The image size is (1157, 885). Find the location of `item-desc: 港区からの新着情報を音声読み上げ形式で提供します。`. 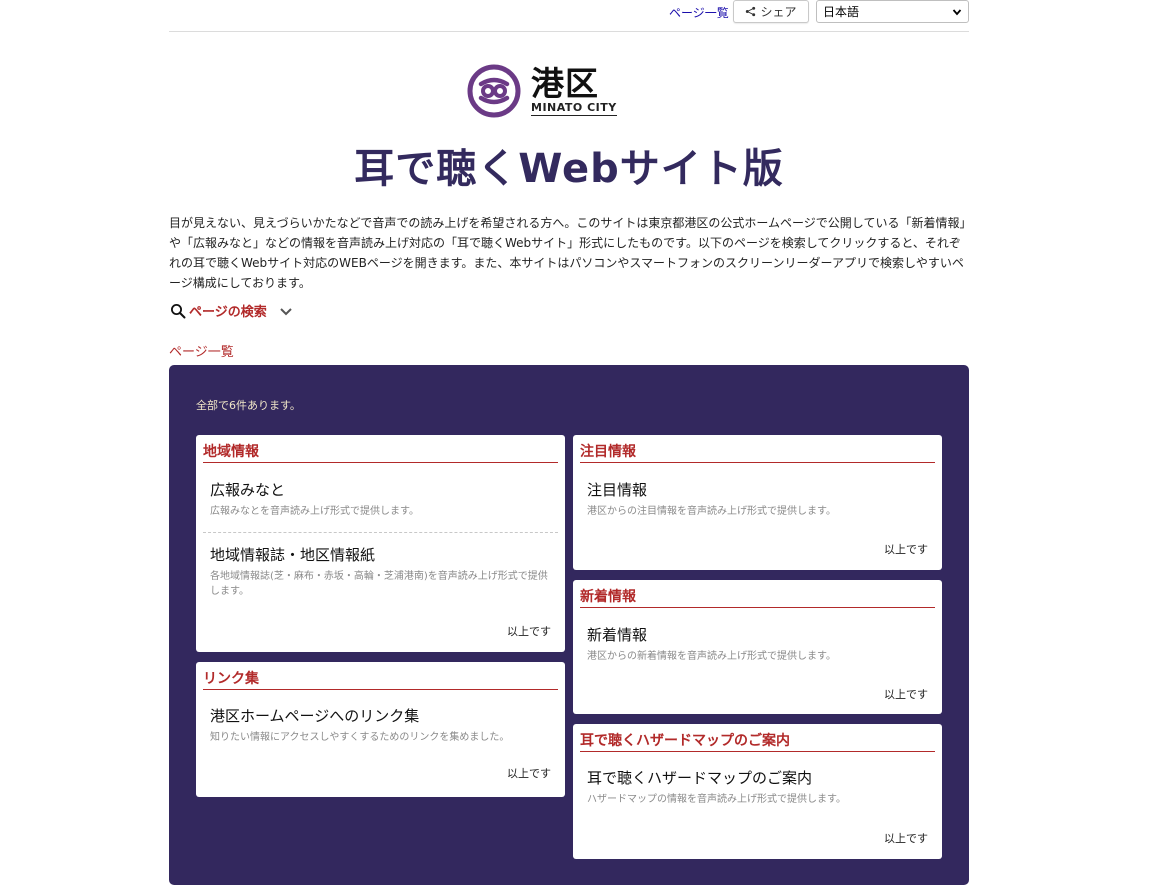

item-desc: 港区からの新着情報を音声読み上げ形式で提供します。 is located at coordinates (711, 656).